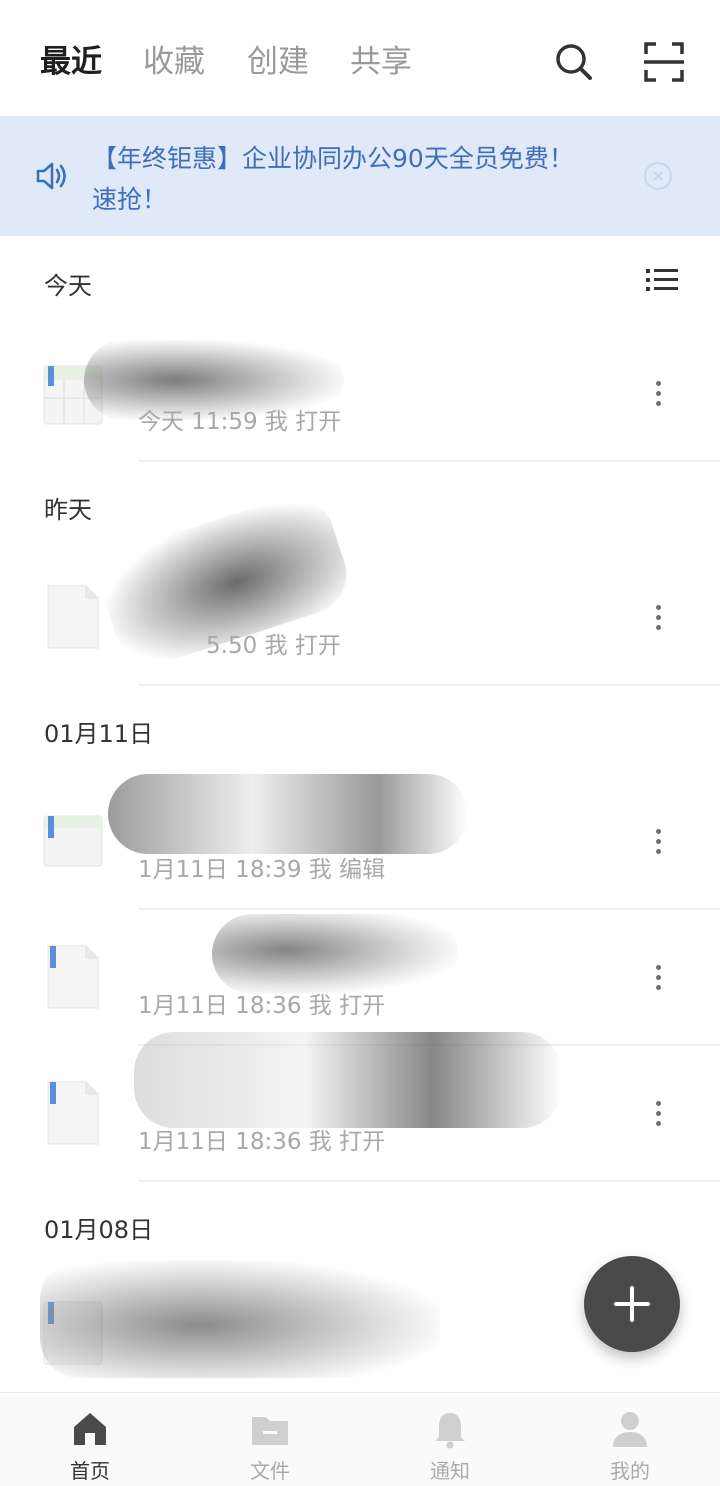 This screenshot has width=720, height=1486. What do you see at coordinates (99, 1230) in the screenshot?
I see `section-label-jan08: 01月08日` at bounding box center [99, 1230].